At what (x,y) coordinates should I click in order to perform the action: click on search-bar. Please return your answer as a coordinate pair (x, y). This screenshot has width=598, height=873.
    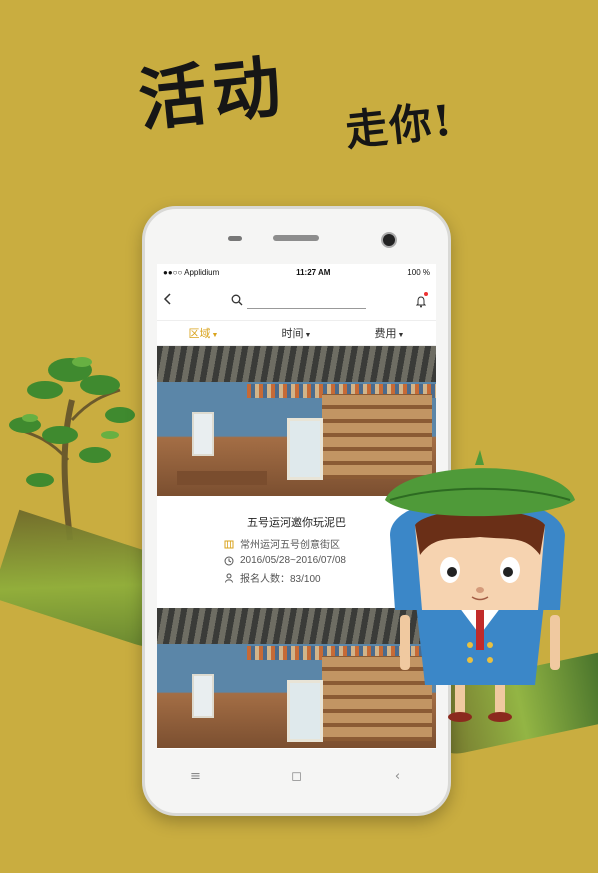
    Looking at the image, I should click on (298, 300).